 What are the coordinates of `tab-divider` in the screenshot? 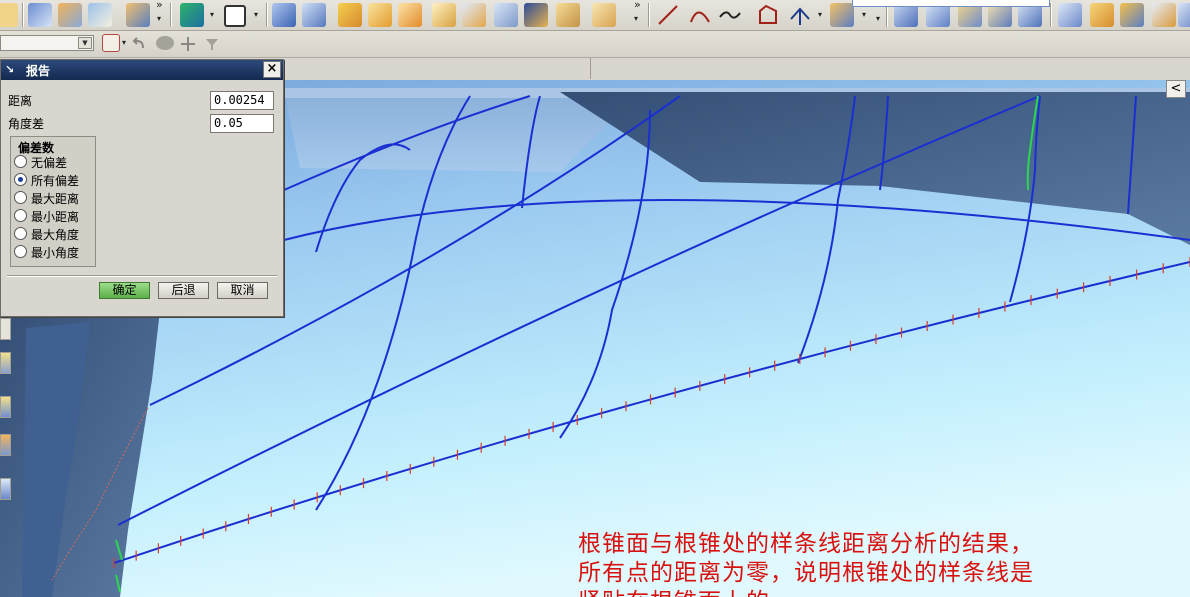 It's located at (590, 68).